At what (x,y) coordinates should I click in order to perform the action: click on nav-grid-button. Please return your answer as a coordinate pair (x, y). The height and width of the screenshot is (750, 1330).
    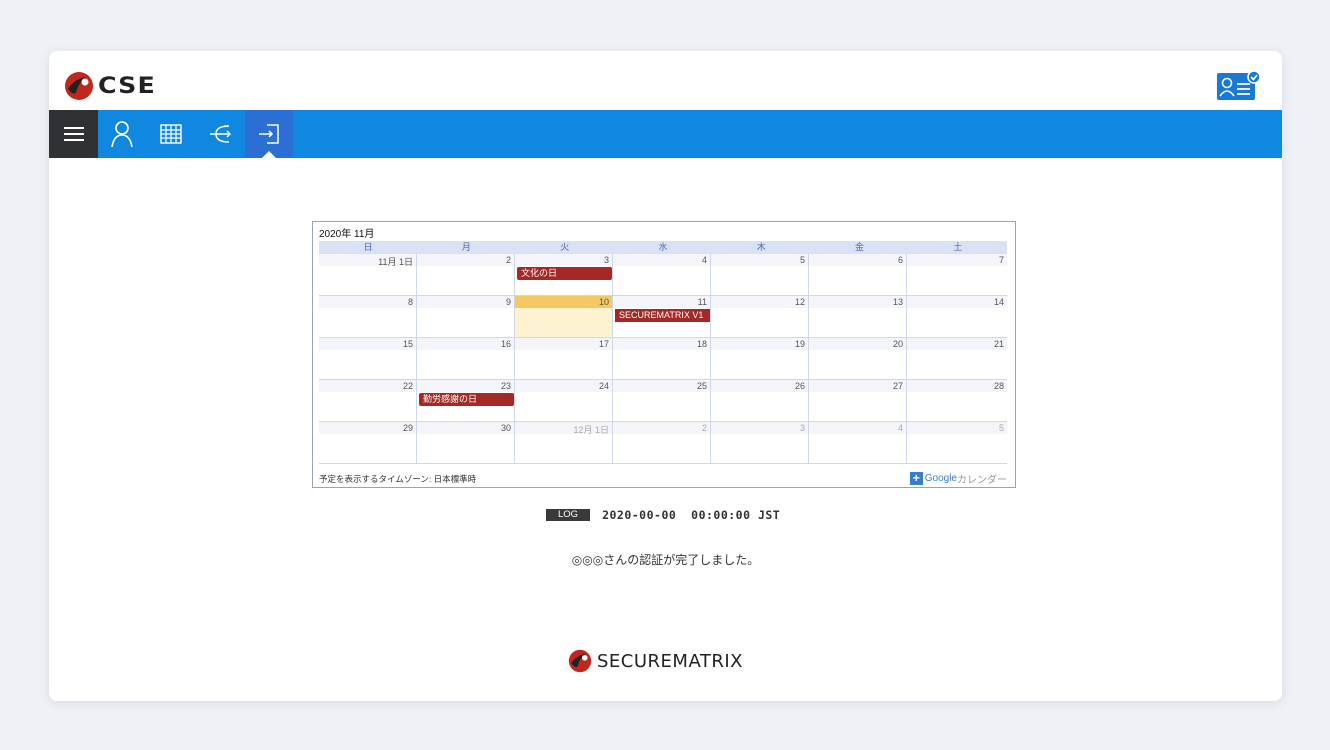
    Looking at the image, I should click on (171, 134).